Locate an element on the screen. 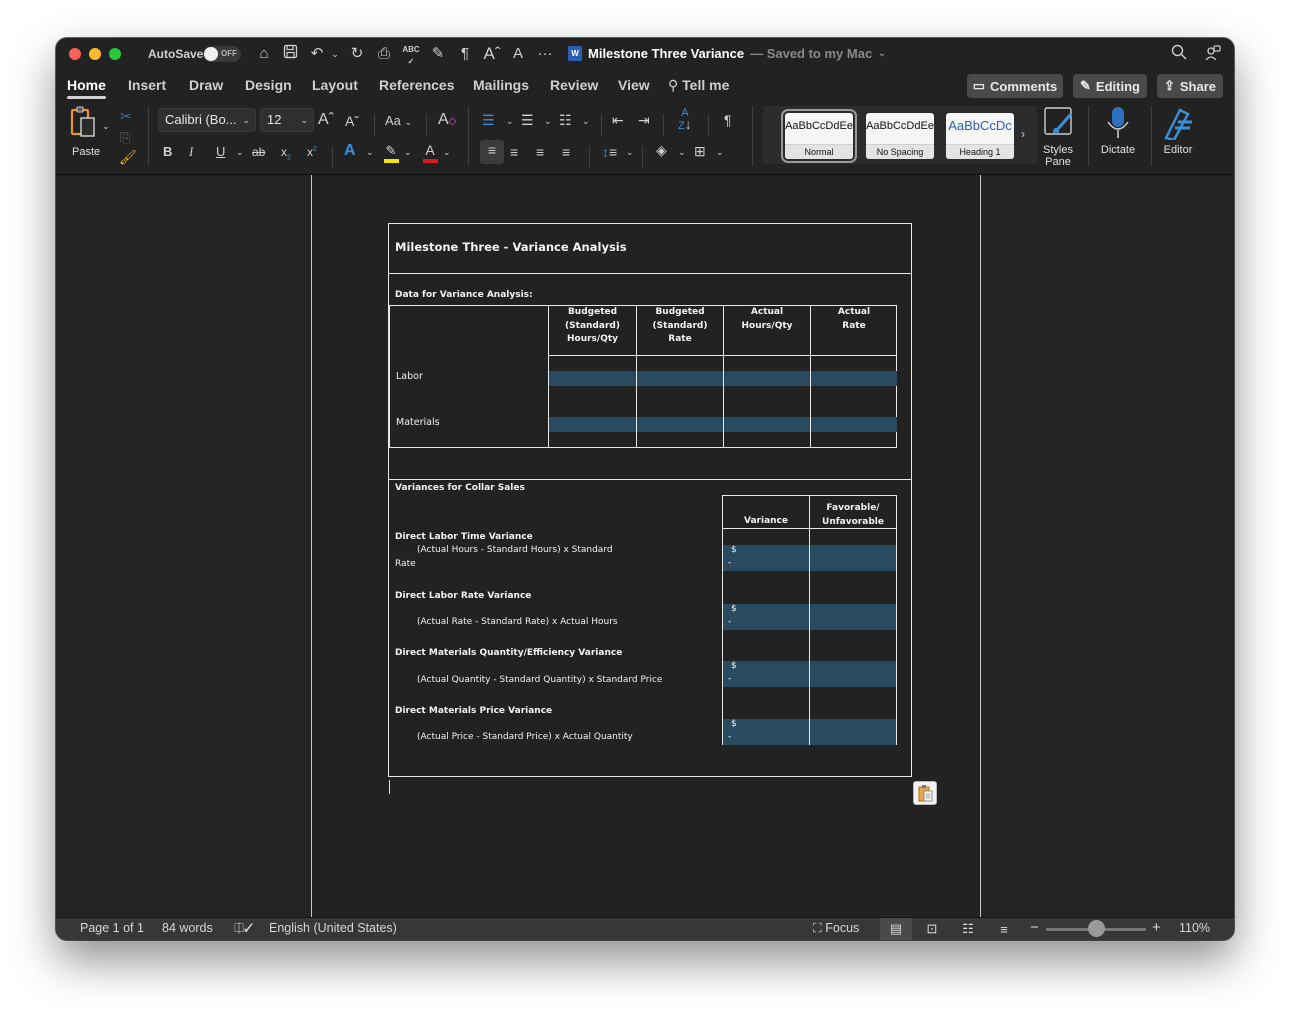 The width and height of the screenshot is (1290, 1014). borders-icon: ⊞ is located at coordinates (700, 151).